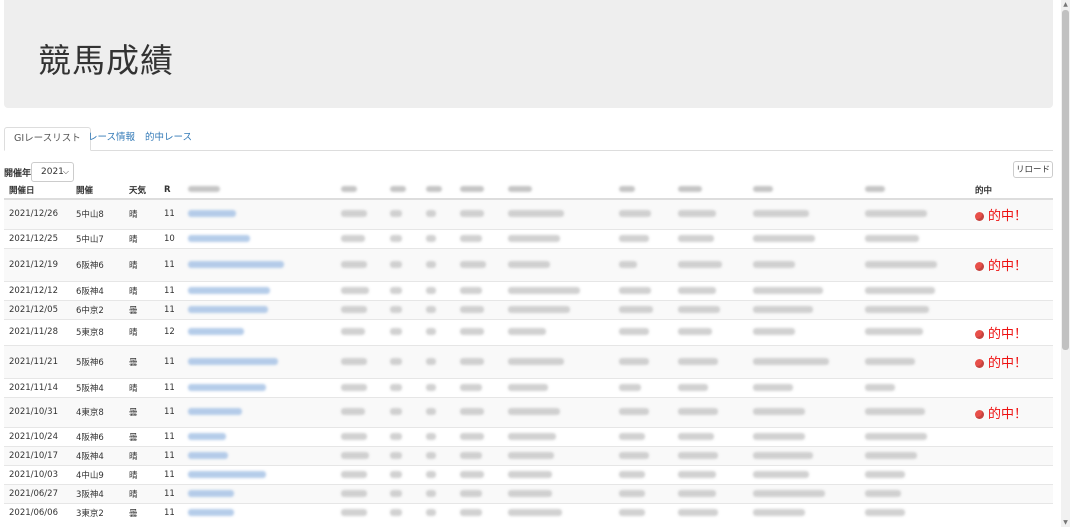 The width and height of the screenshot is (1070, 527). What do you see at coordinates (168, 138) in the screenshot?
I see `tab-hit-races: 的中レース` at bounding box center [168, 138].